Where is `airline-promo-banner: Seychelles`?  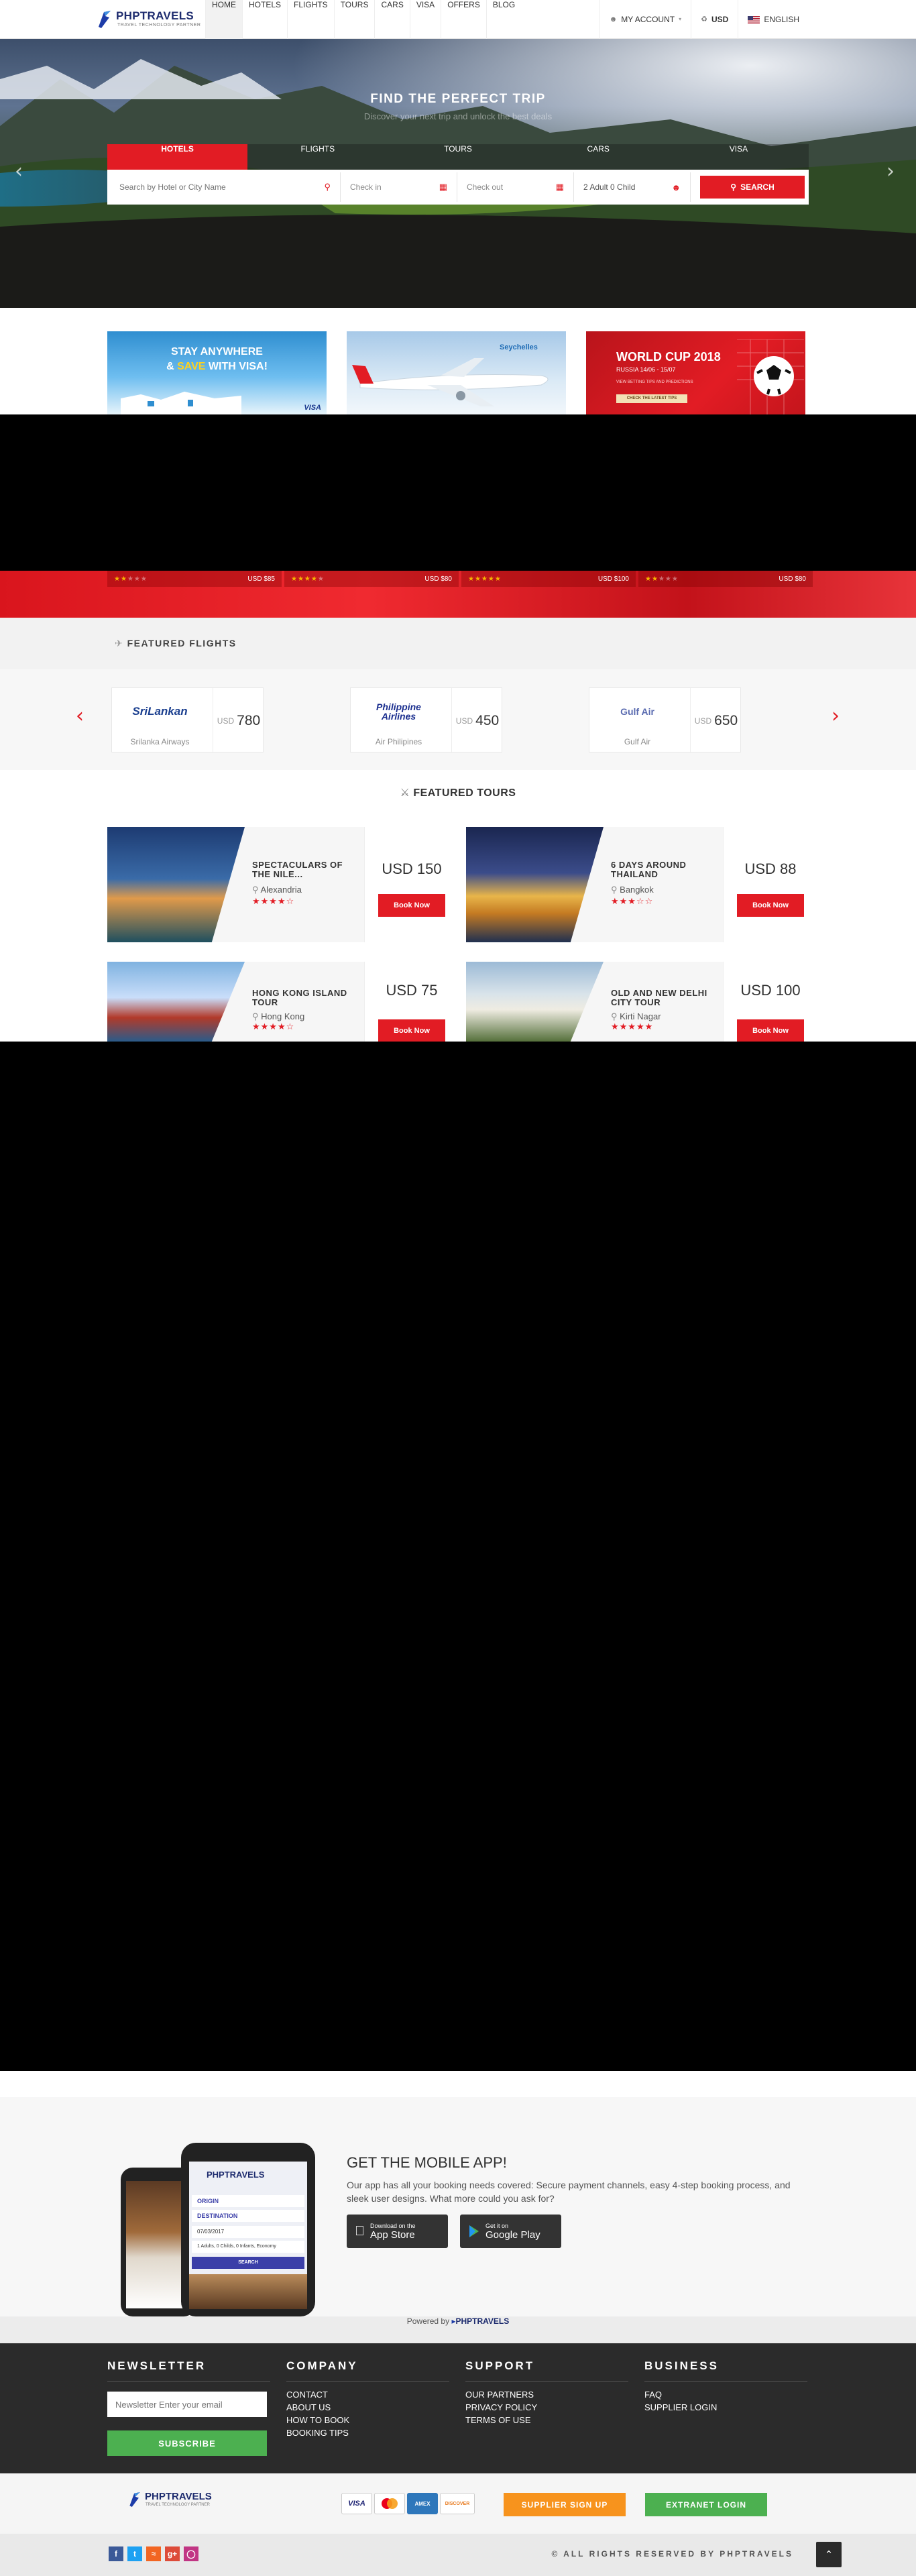
airline-promo-banner: Seychelles is located at coordinates (456, 372).